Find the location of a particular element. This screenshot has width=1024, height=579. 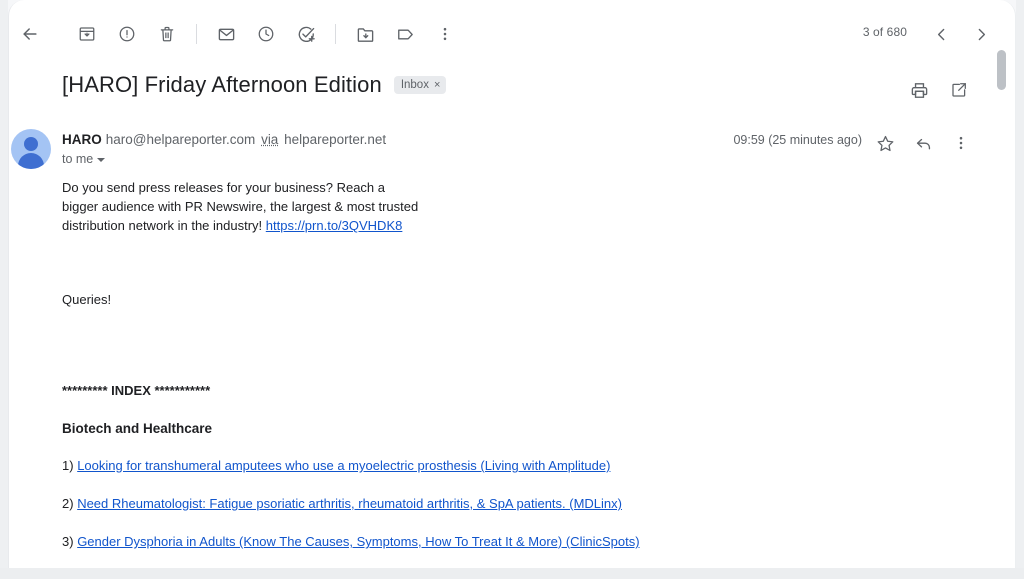

archive-icon is located at coordinates (87, 34).